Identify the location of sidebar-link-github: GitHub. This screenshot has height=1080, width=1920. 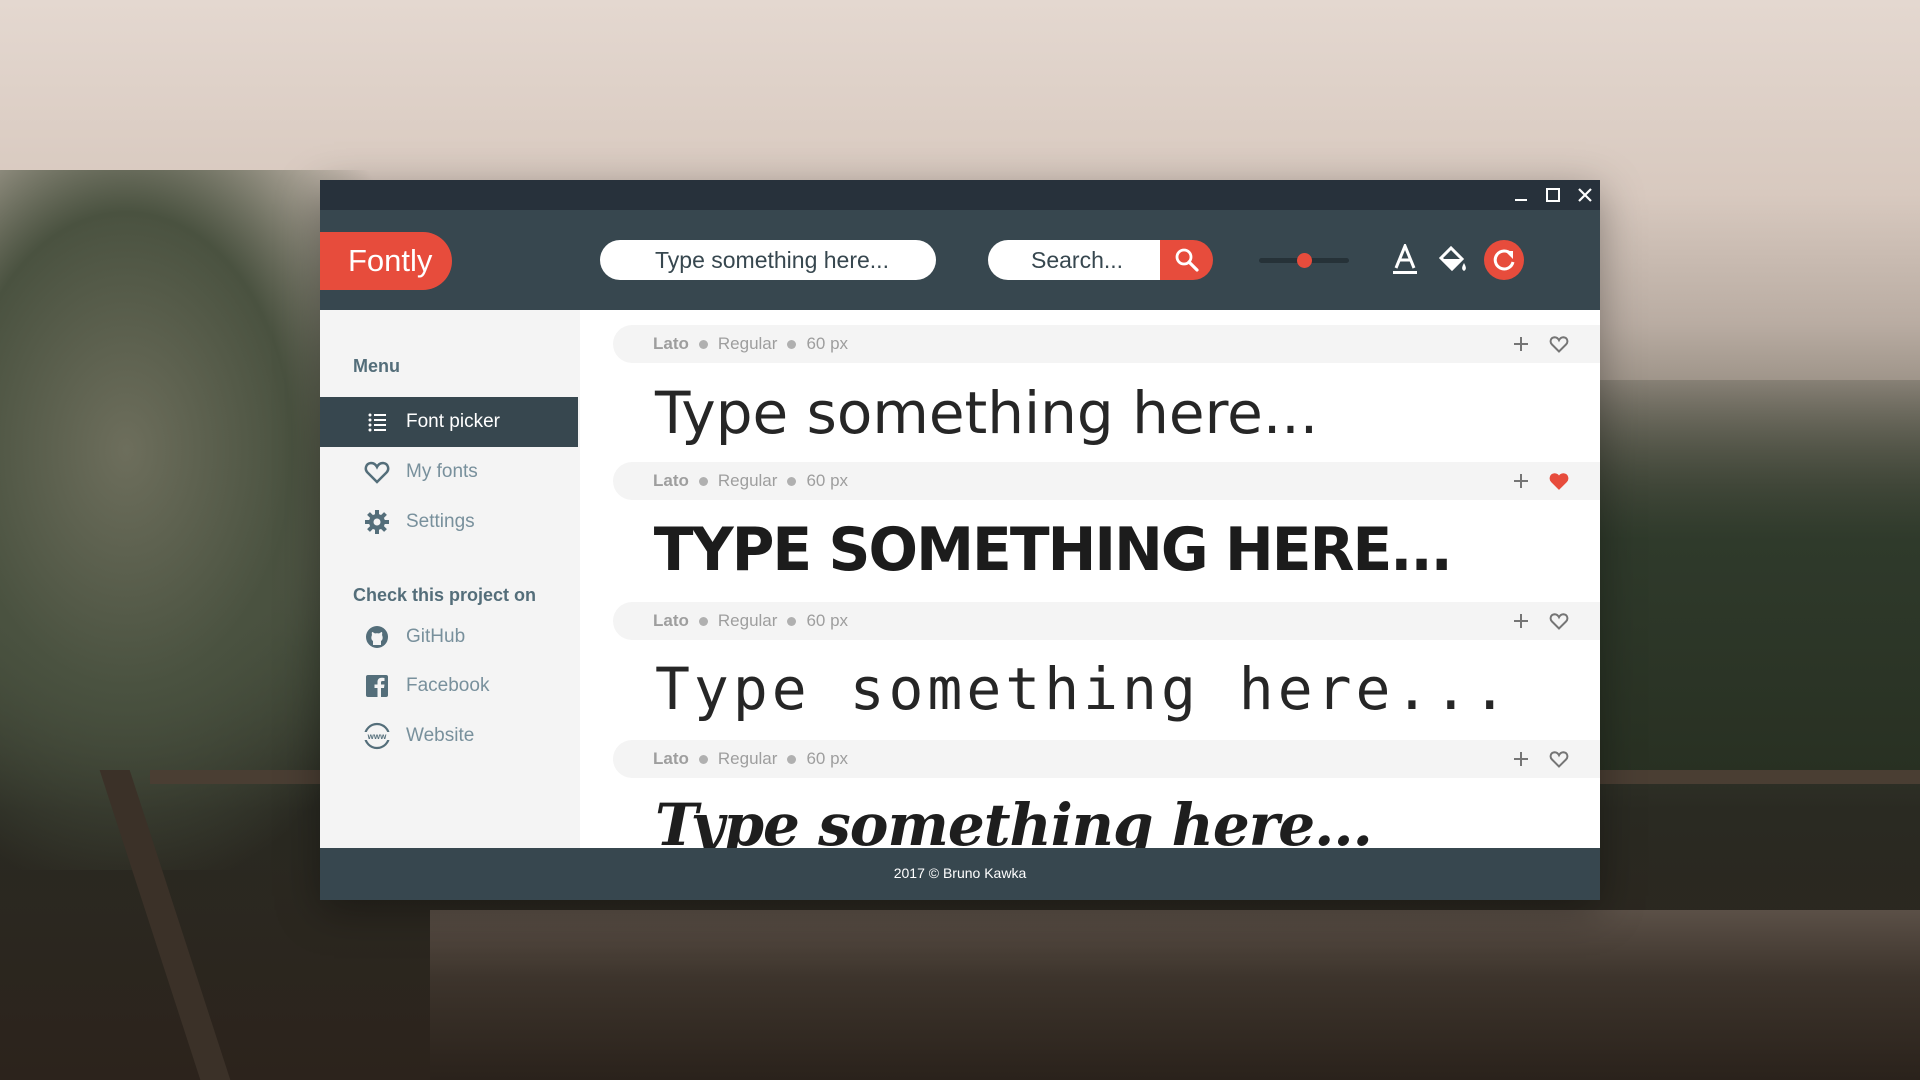
(449, 637).